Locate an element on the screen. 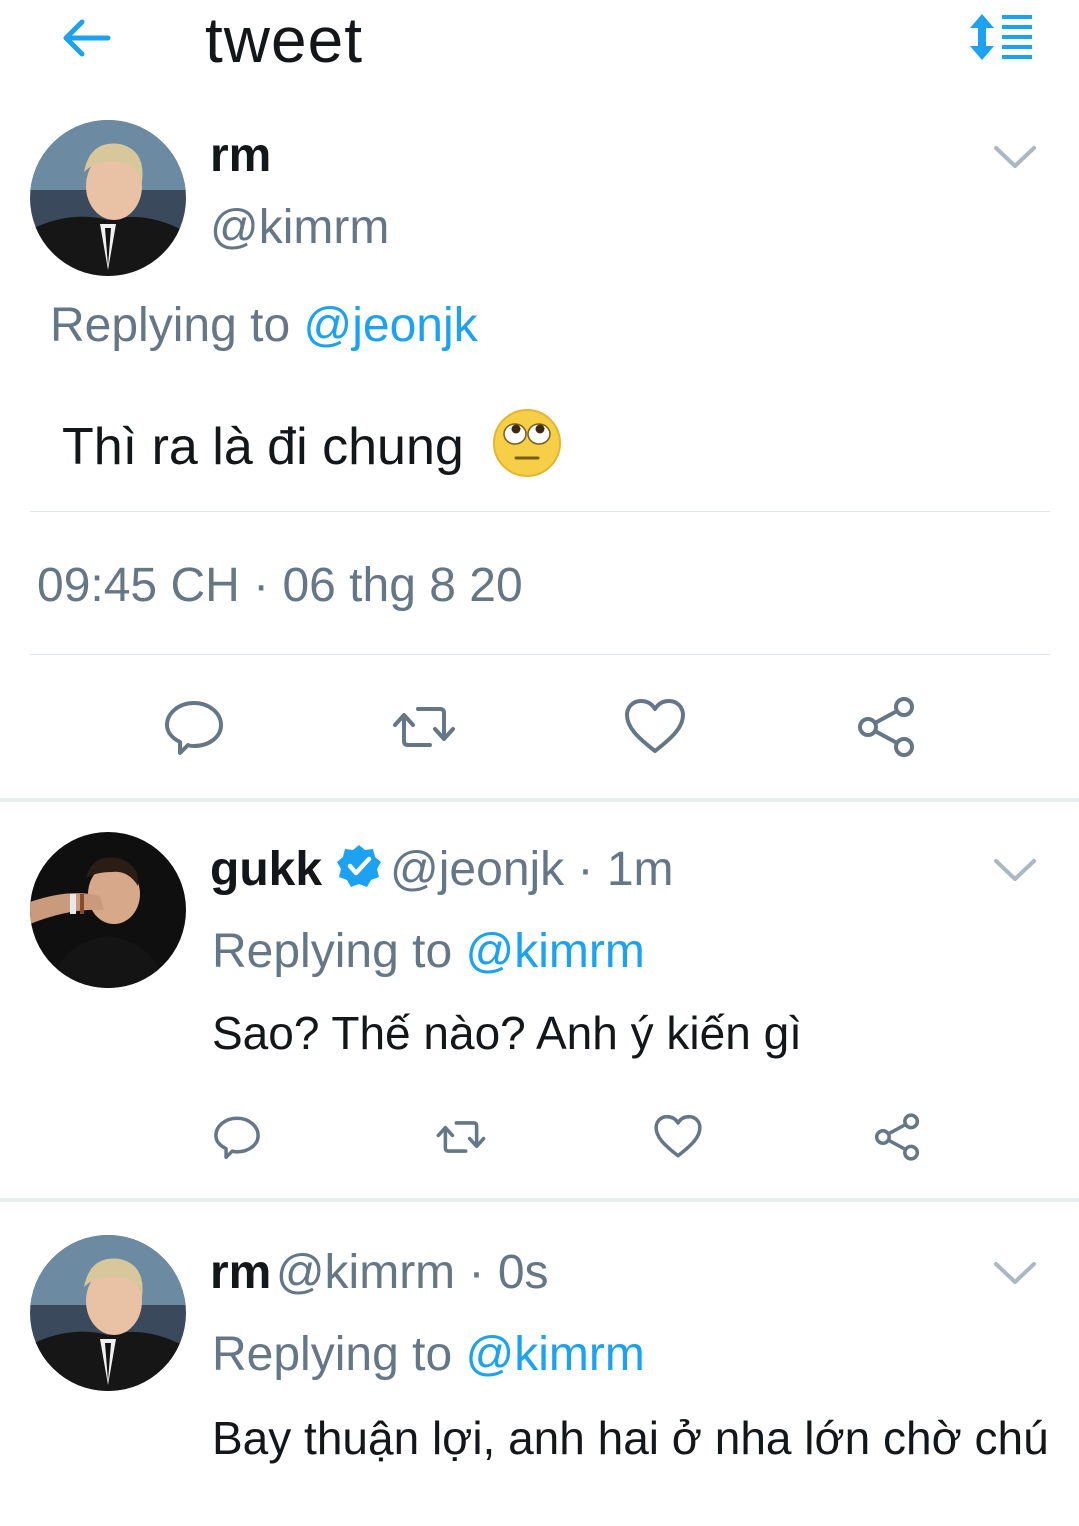  reply-header: rm @kimrm · 0s is located at coordinates (379, 1273).